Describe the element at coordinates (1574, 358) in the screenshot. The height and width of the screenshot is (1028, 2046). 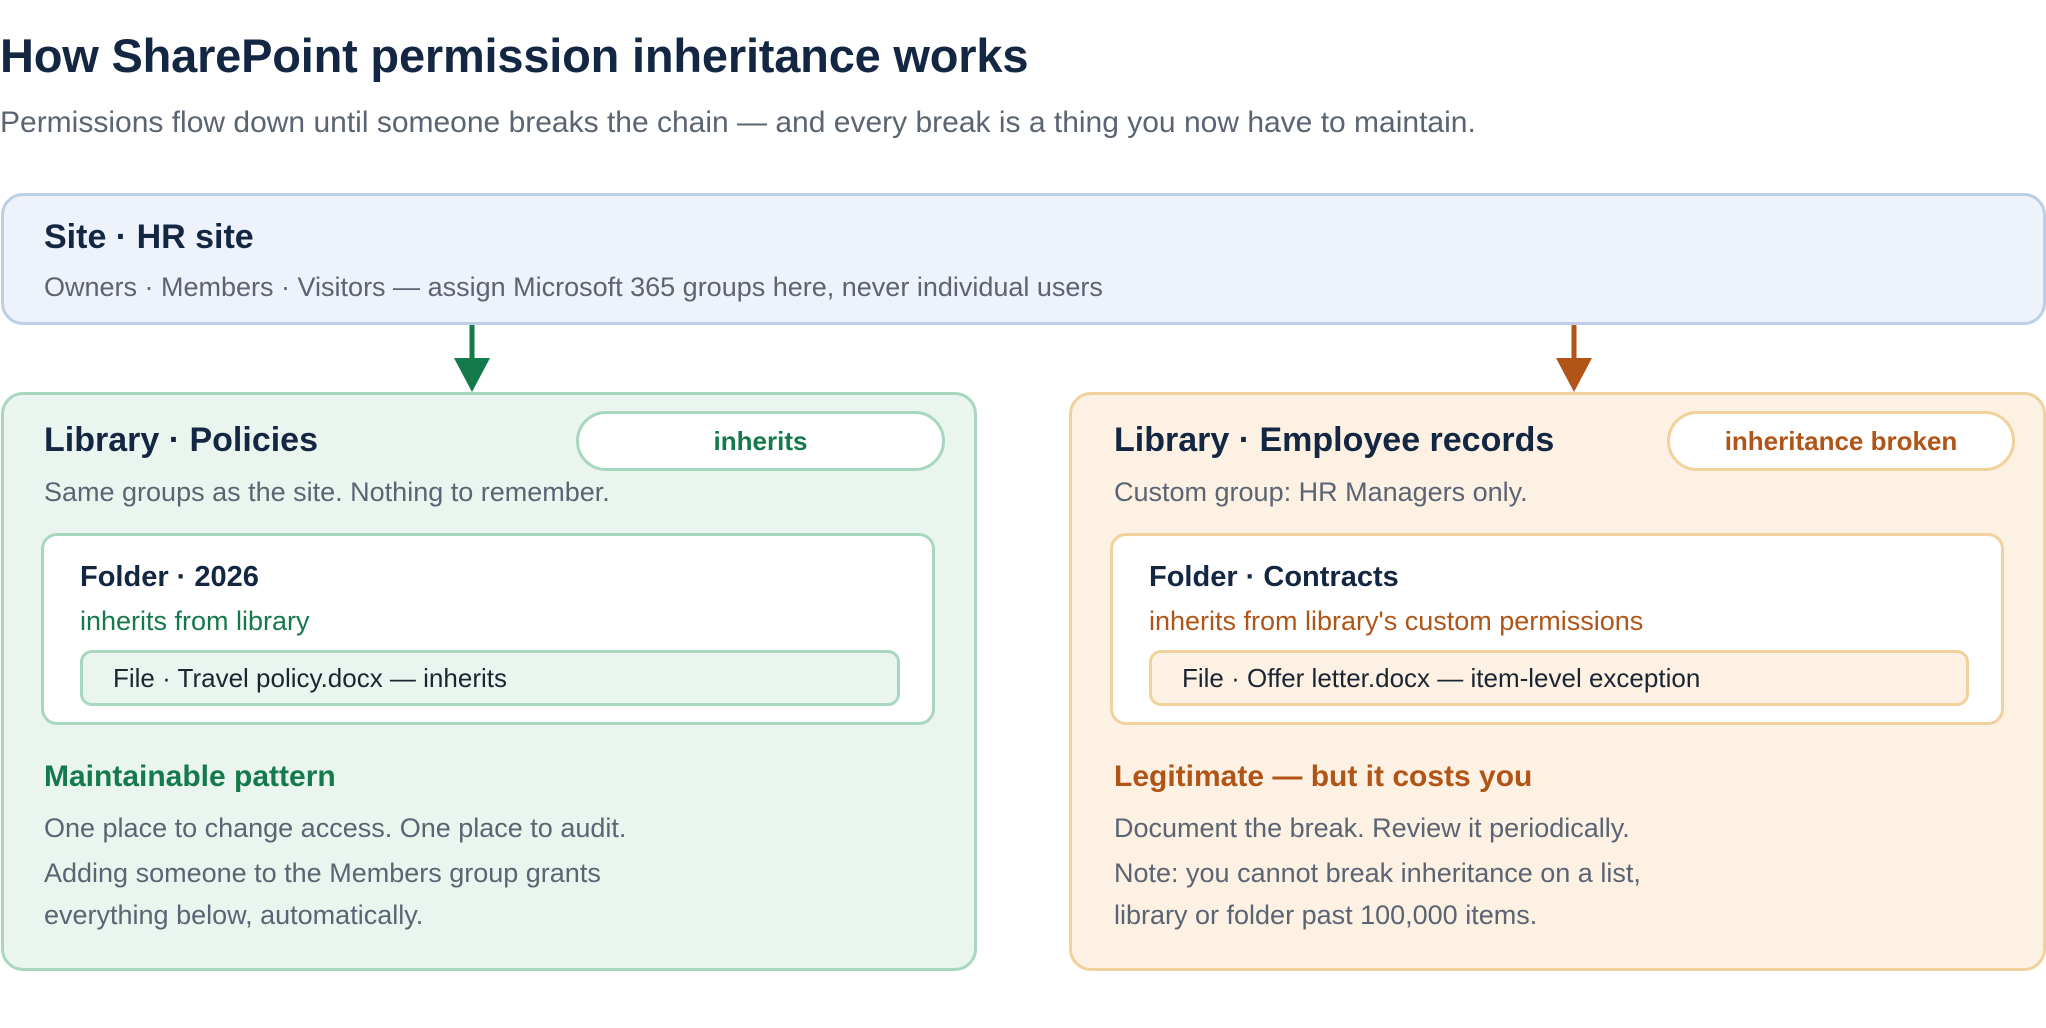
I see `arrow-to-employee-records` at that location.